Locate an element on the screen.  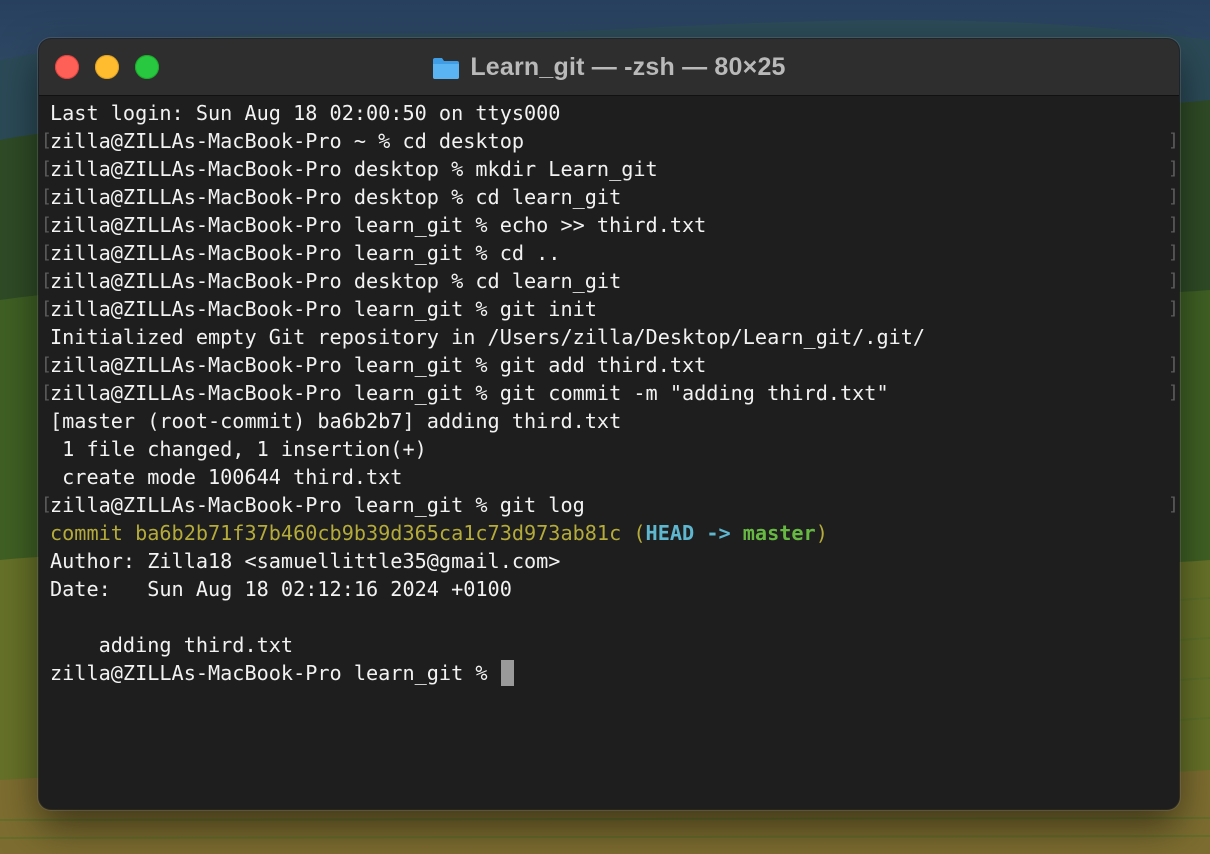
prompt-line: zilla@ZILLAs-MacBook-Pro learn_git % is located at coordinates (487, 673).